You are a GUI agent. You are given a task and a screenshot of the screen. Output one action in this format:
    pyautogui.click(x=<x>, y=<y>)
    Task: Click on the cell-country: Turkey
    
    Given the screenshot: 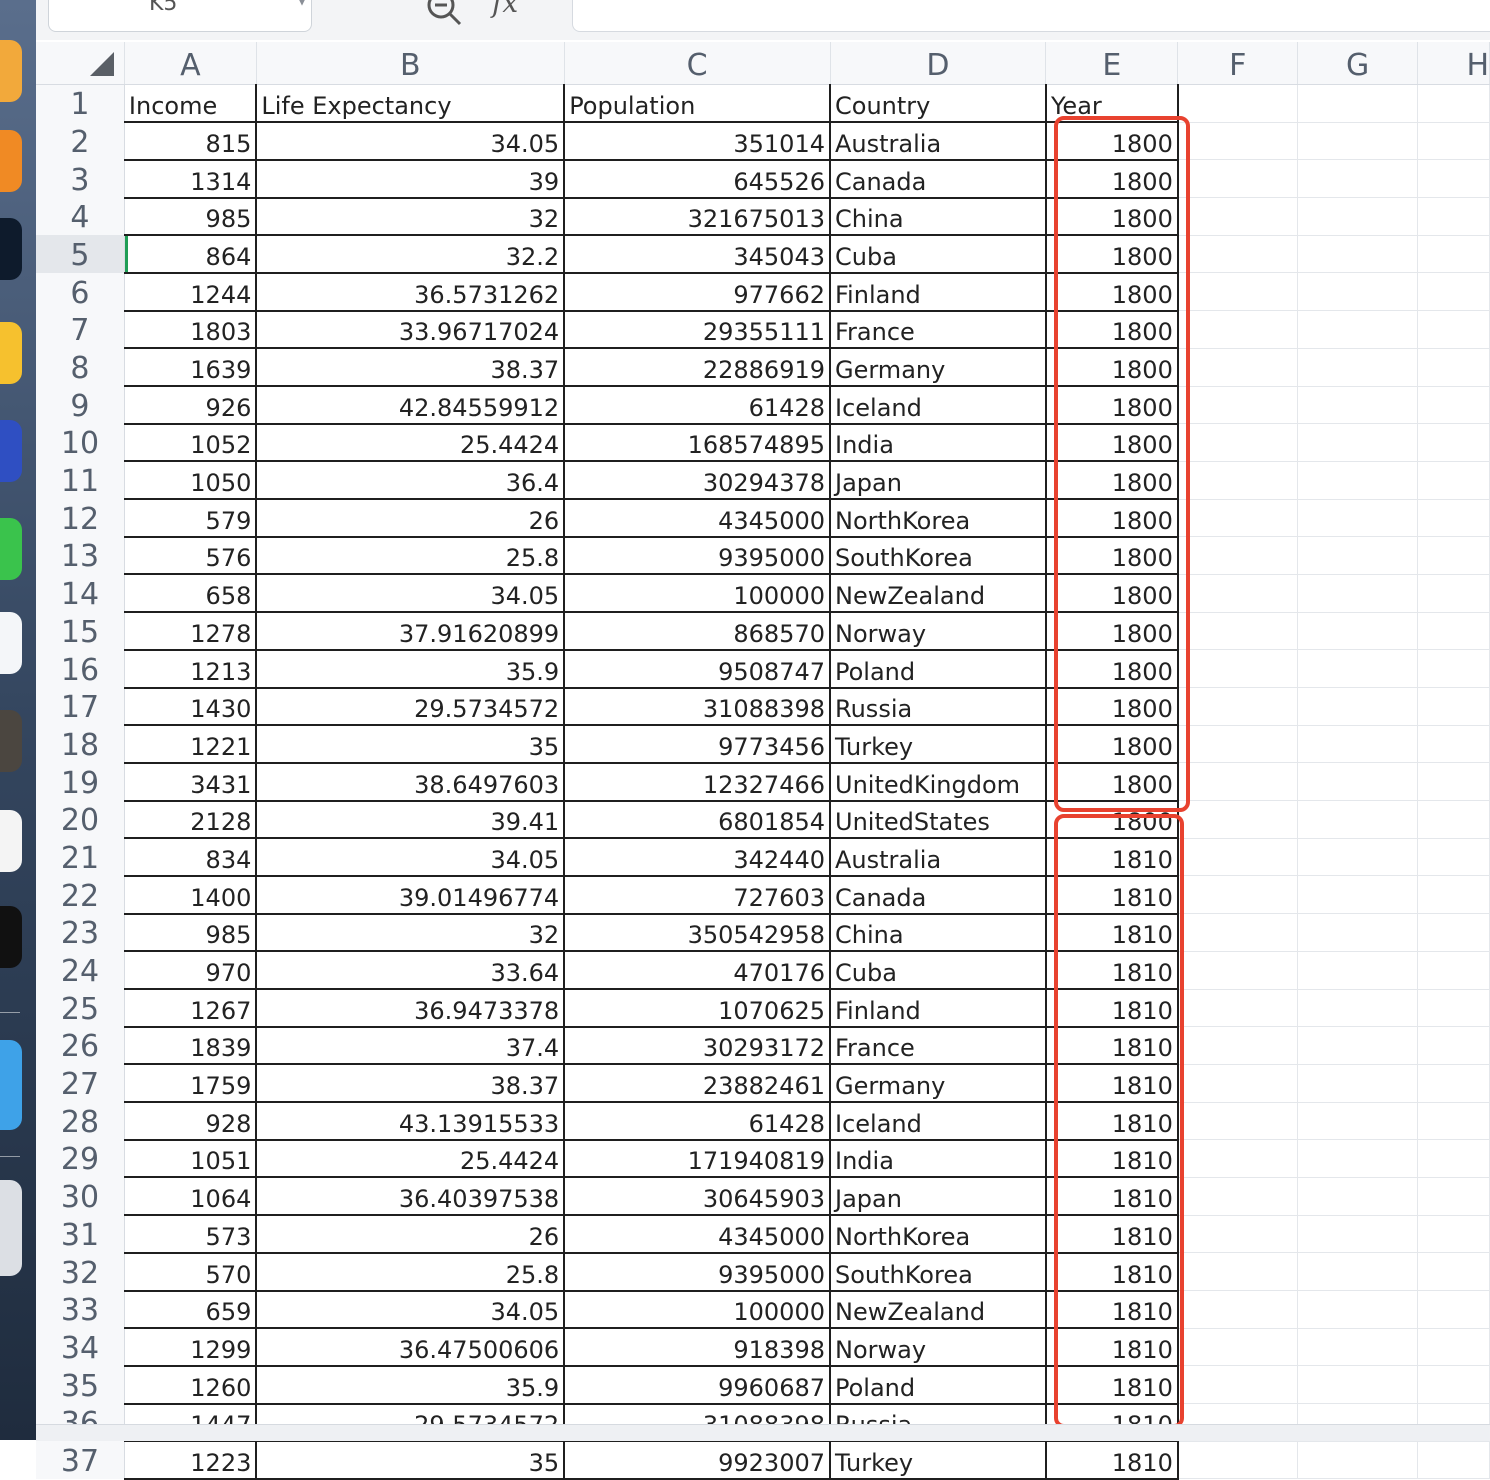 What is the action you would take?
    pyautogui.click(x=938, y=744)
    